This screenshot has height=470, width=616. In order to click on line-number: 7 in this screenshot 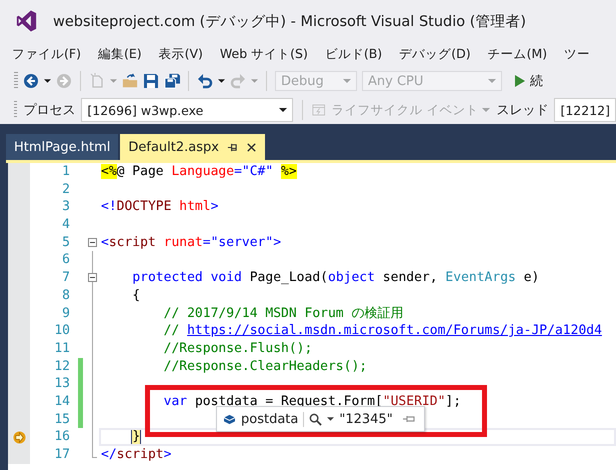, I will do `click(65, 278)`.